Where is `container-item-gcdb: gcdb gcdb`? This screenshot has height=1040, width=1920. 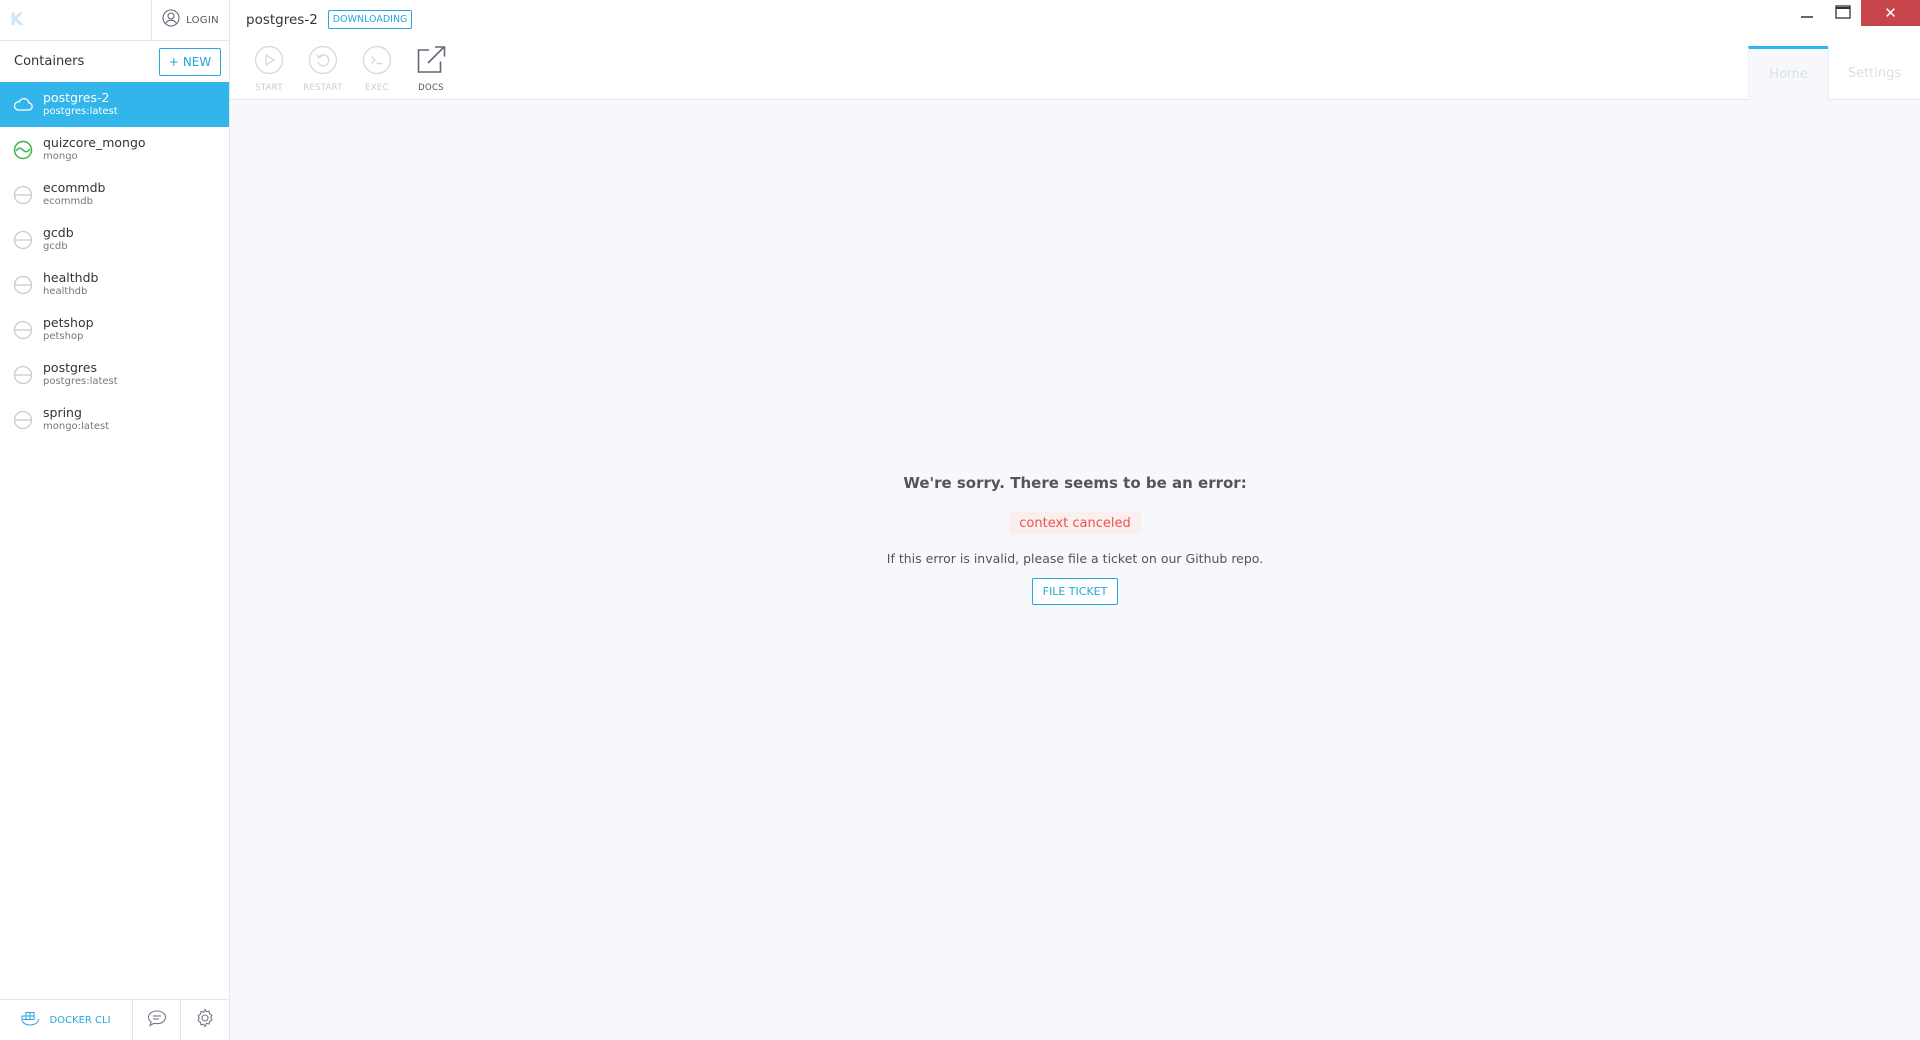 container-item-gcdb: gcdb gcdb is located at coordinates (114, 239).